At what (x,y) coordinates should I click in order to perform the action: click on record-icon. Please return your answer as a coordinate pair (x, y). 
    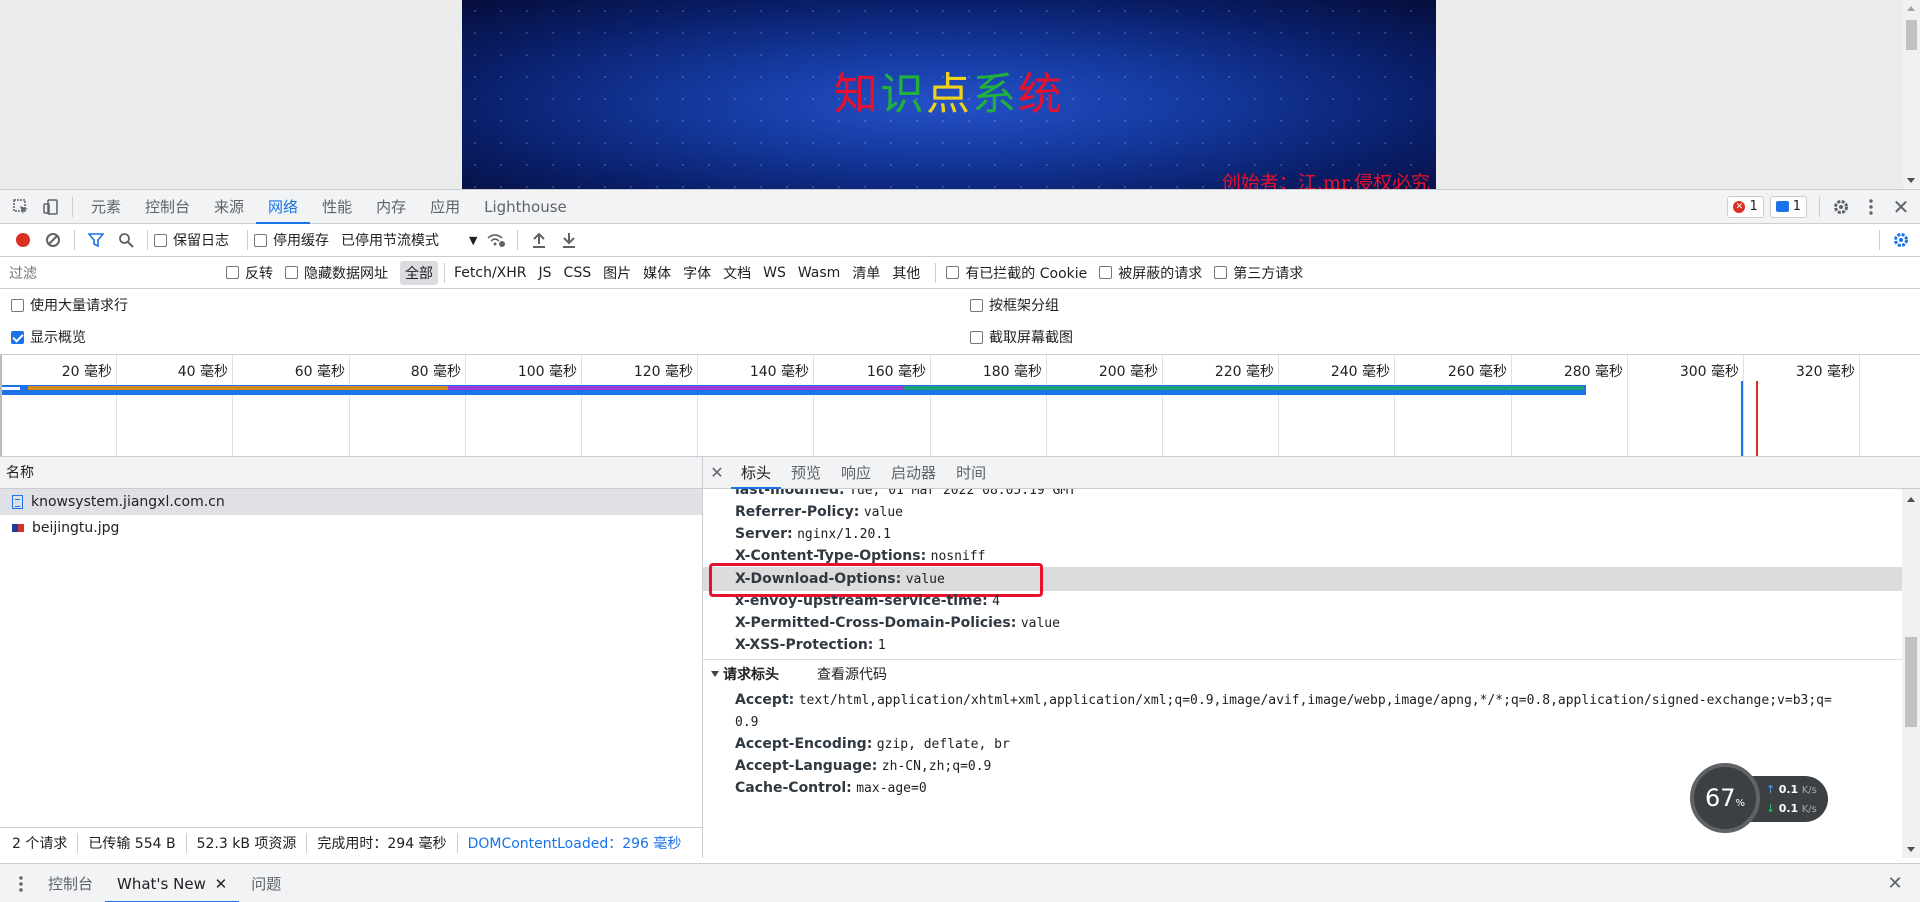
    Looking at the image, I should click on (23, 240).